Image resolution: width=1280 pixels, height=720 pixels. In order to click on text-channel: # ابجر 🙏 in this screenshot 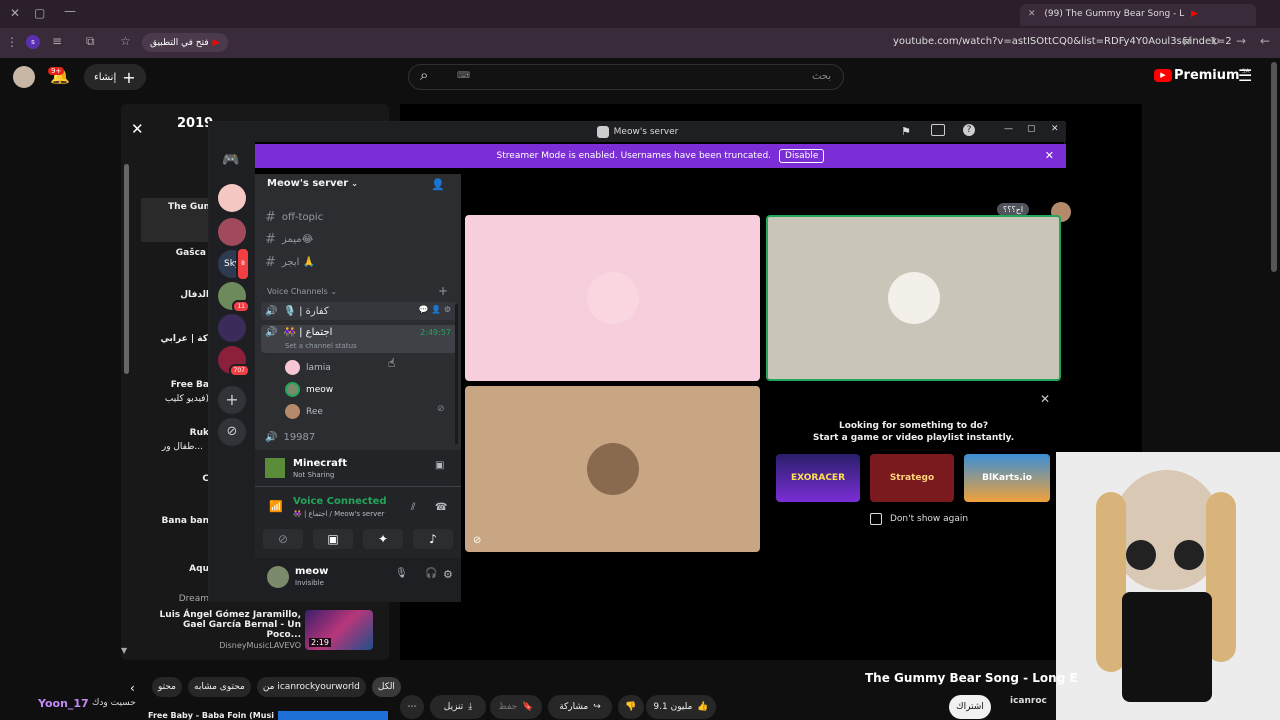, I will do `click(360, 262)`.